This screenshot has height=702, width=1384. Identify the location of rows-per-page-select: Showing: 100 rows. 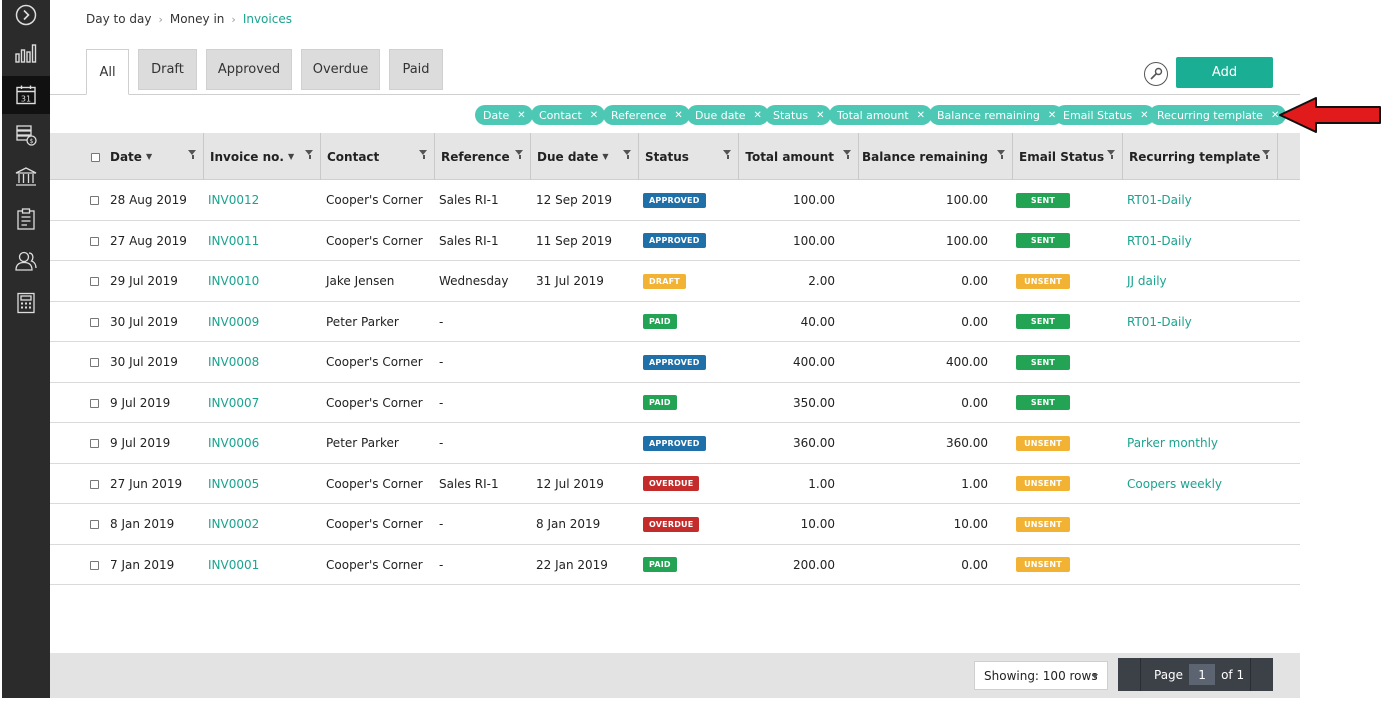
(1041, 675).